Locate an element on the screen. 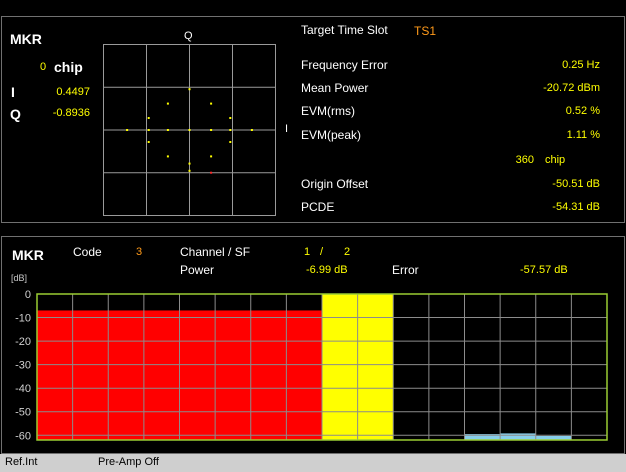 The height and width of the screenshot is (472, 626). chart-y-unit-label: [dB] is located at coordinates (19, 278).